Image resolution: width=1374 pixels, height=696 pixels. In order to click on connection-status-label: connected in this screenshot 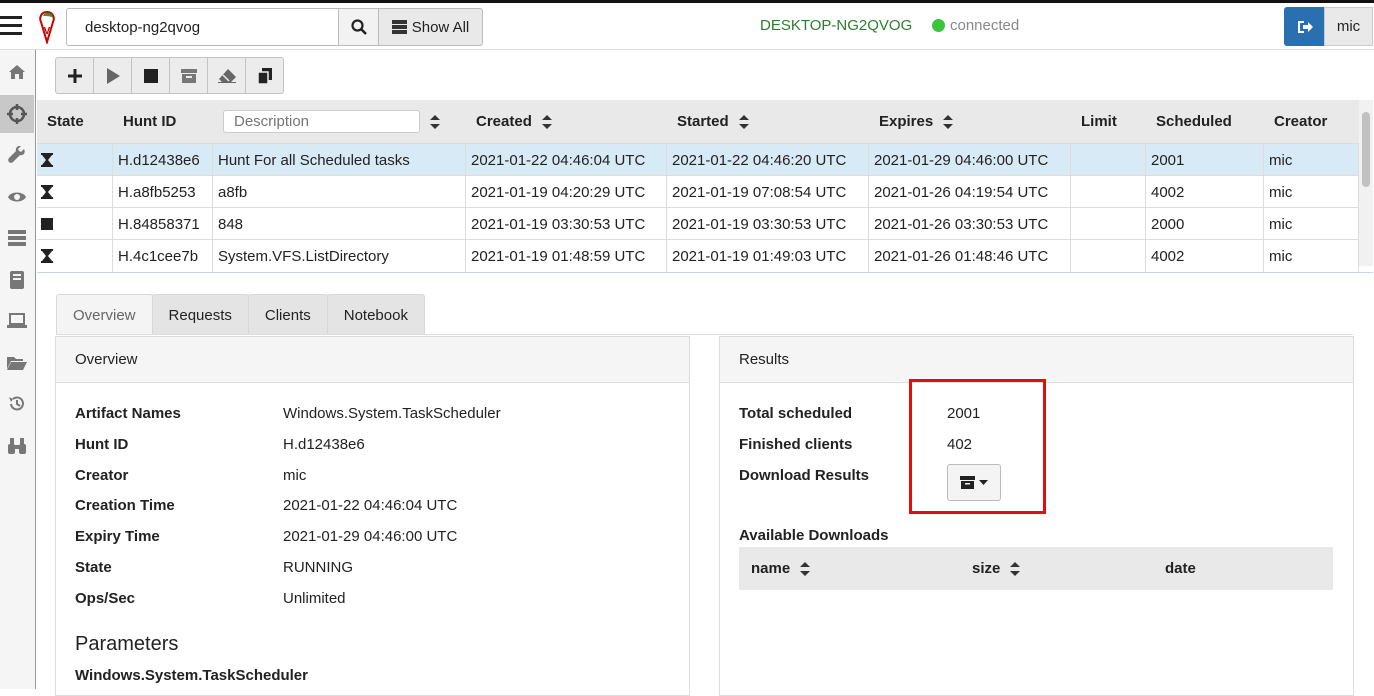, I will do `click(985, 25)`.